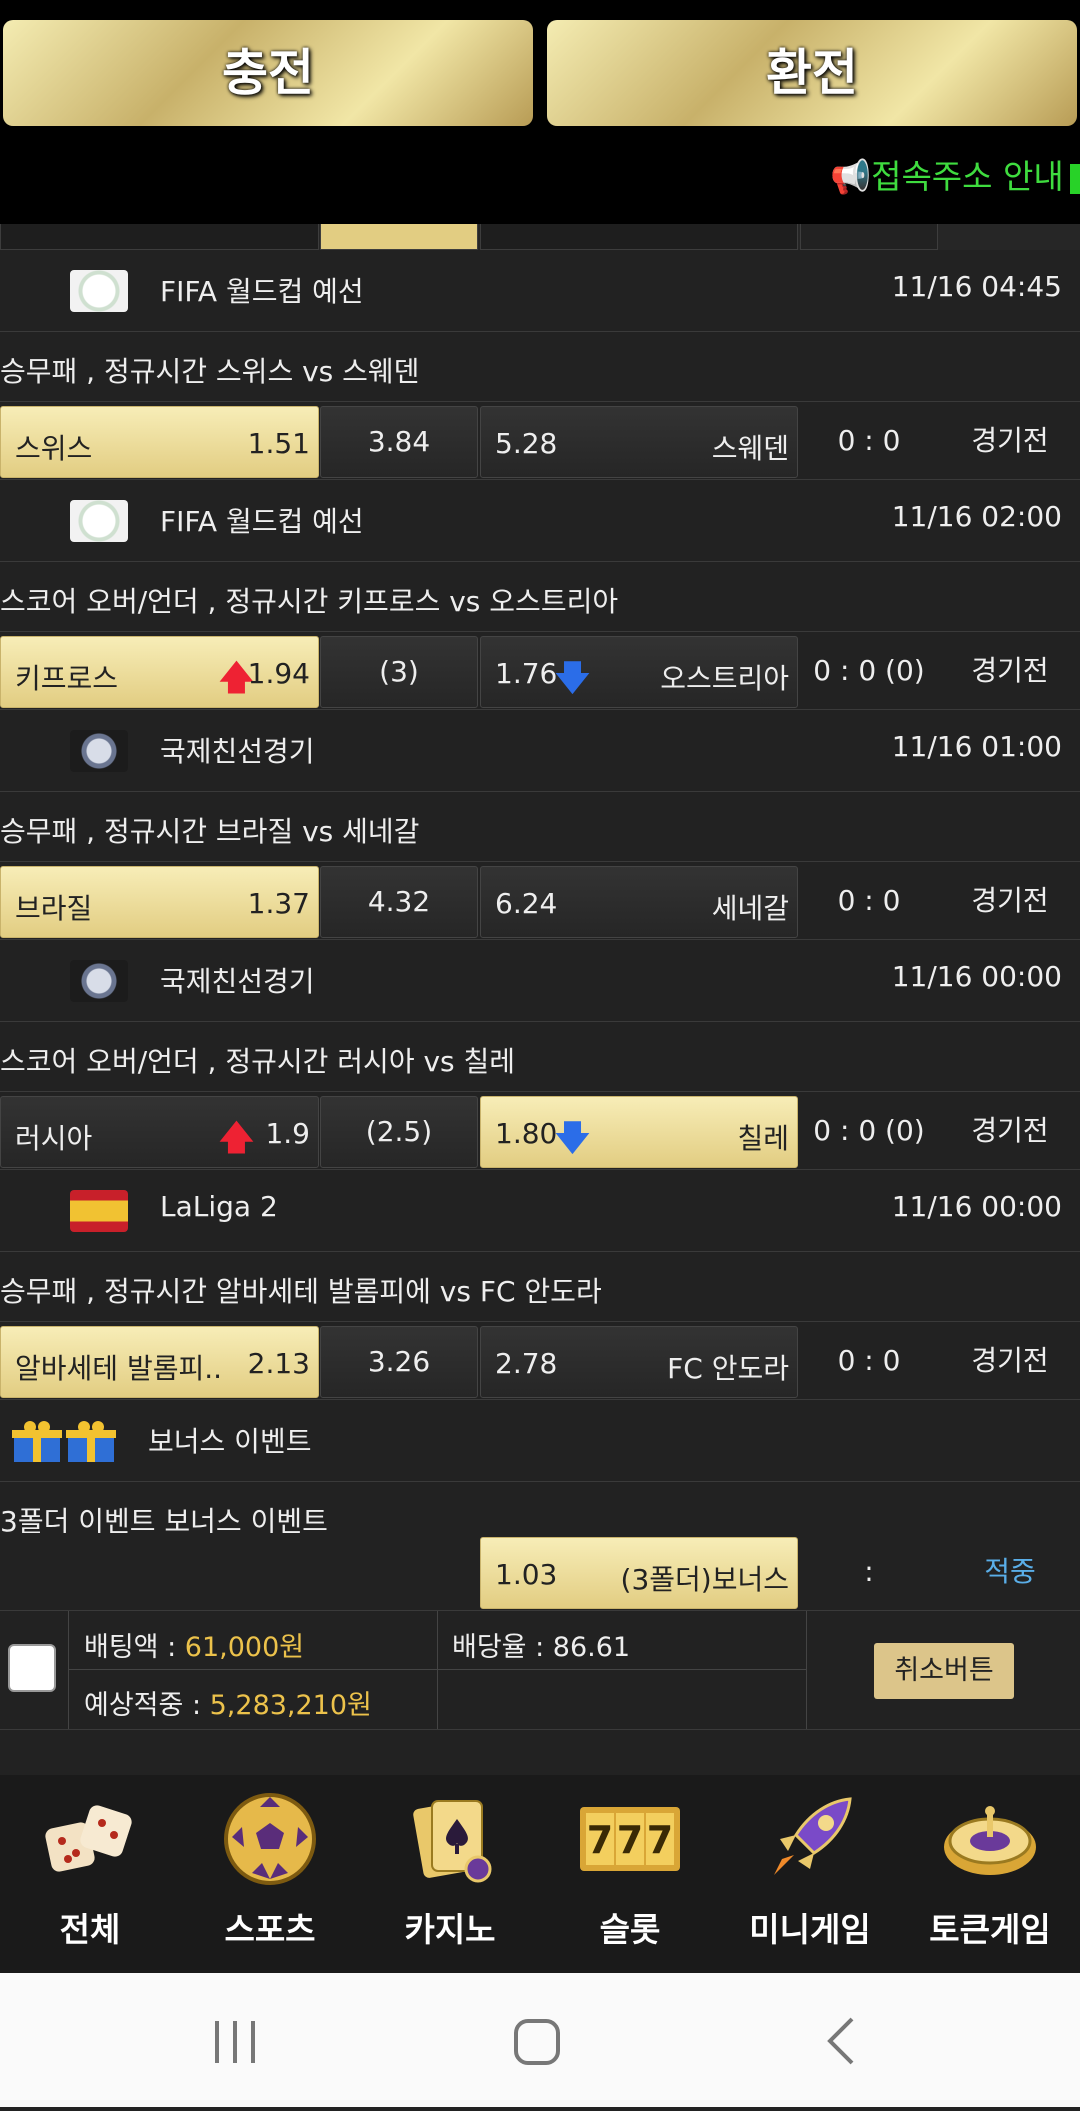  I want to click on nav-label: 전체, so click(90, 1929).